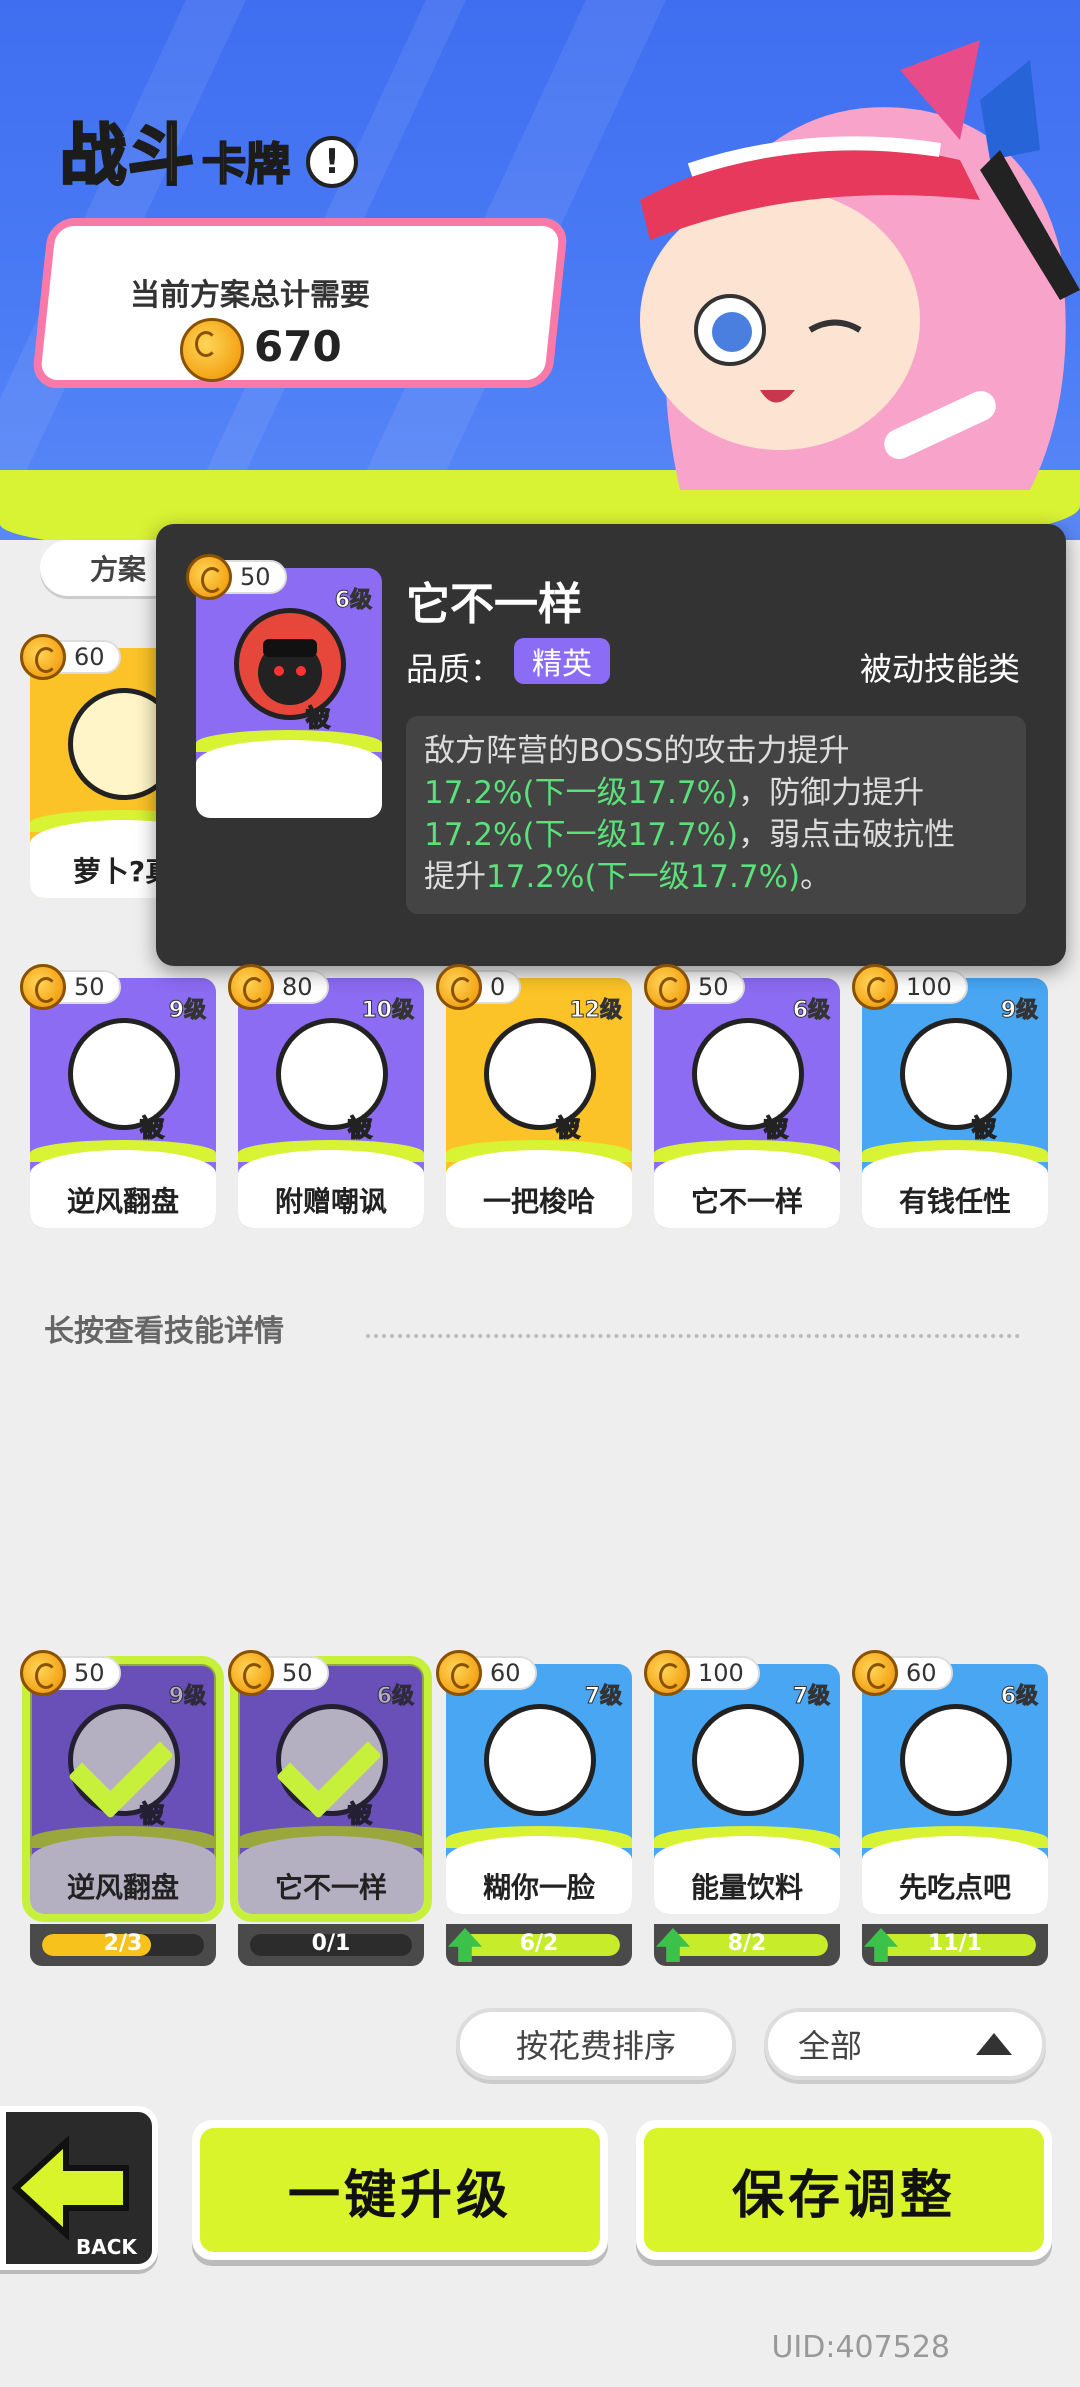 The width and height of the screenshot is (1080, 2387). I want to click on card-name: 糊你一脸, so click(538, 1887).